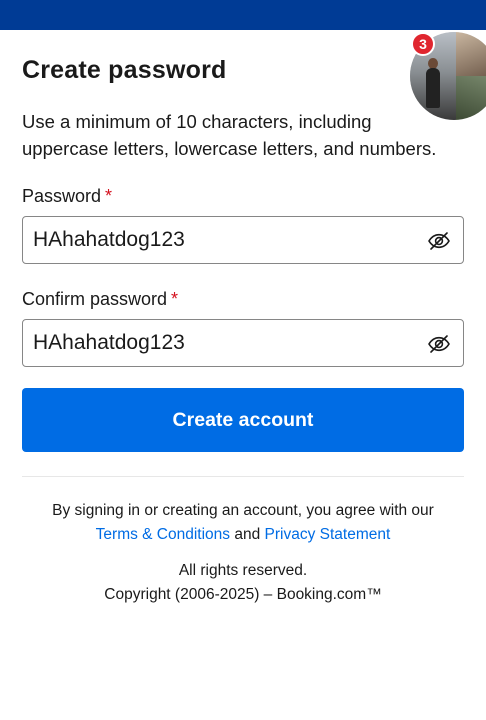 The image size is (486, 720). What do you see at coordinates (243, 343) in the screenshot?
I see `confirm-password-input: HAhahatdog123` at bounding box center [243, 343].